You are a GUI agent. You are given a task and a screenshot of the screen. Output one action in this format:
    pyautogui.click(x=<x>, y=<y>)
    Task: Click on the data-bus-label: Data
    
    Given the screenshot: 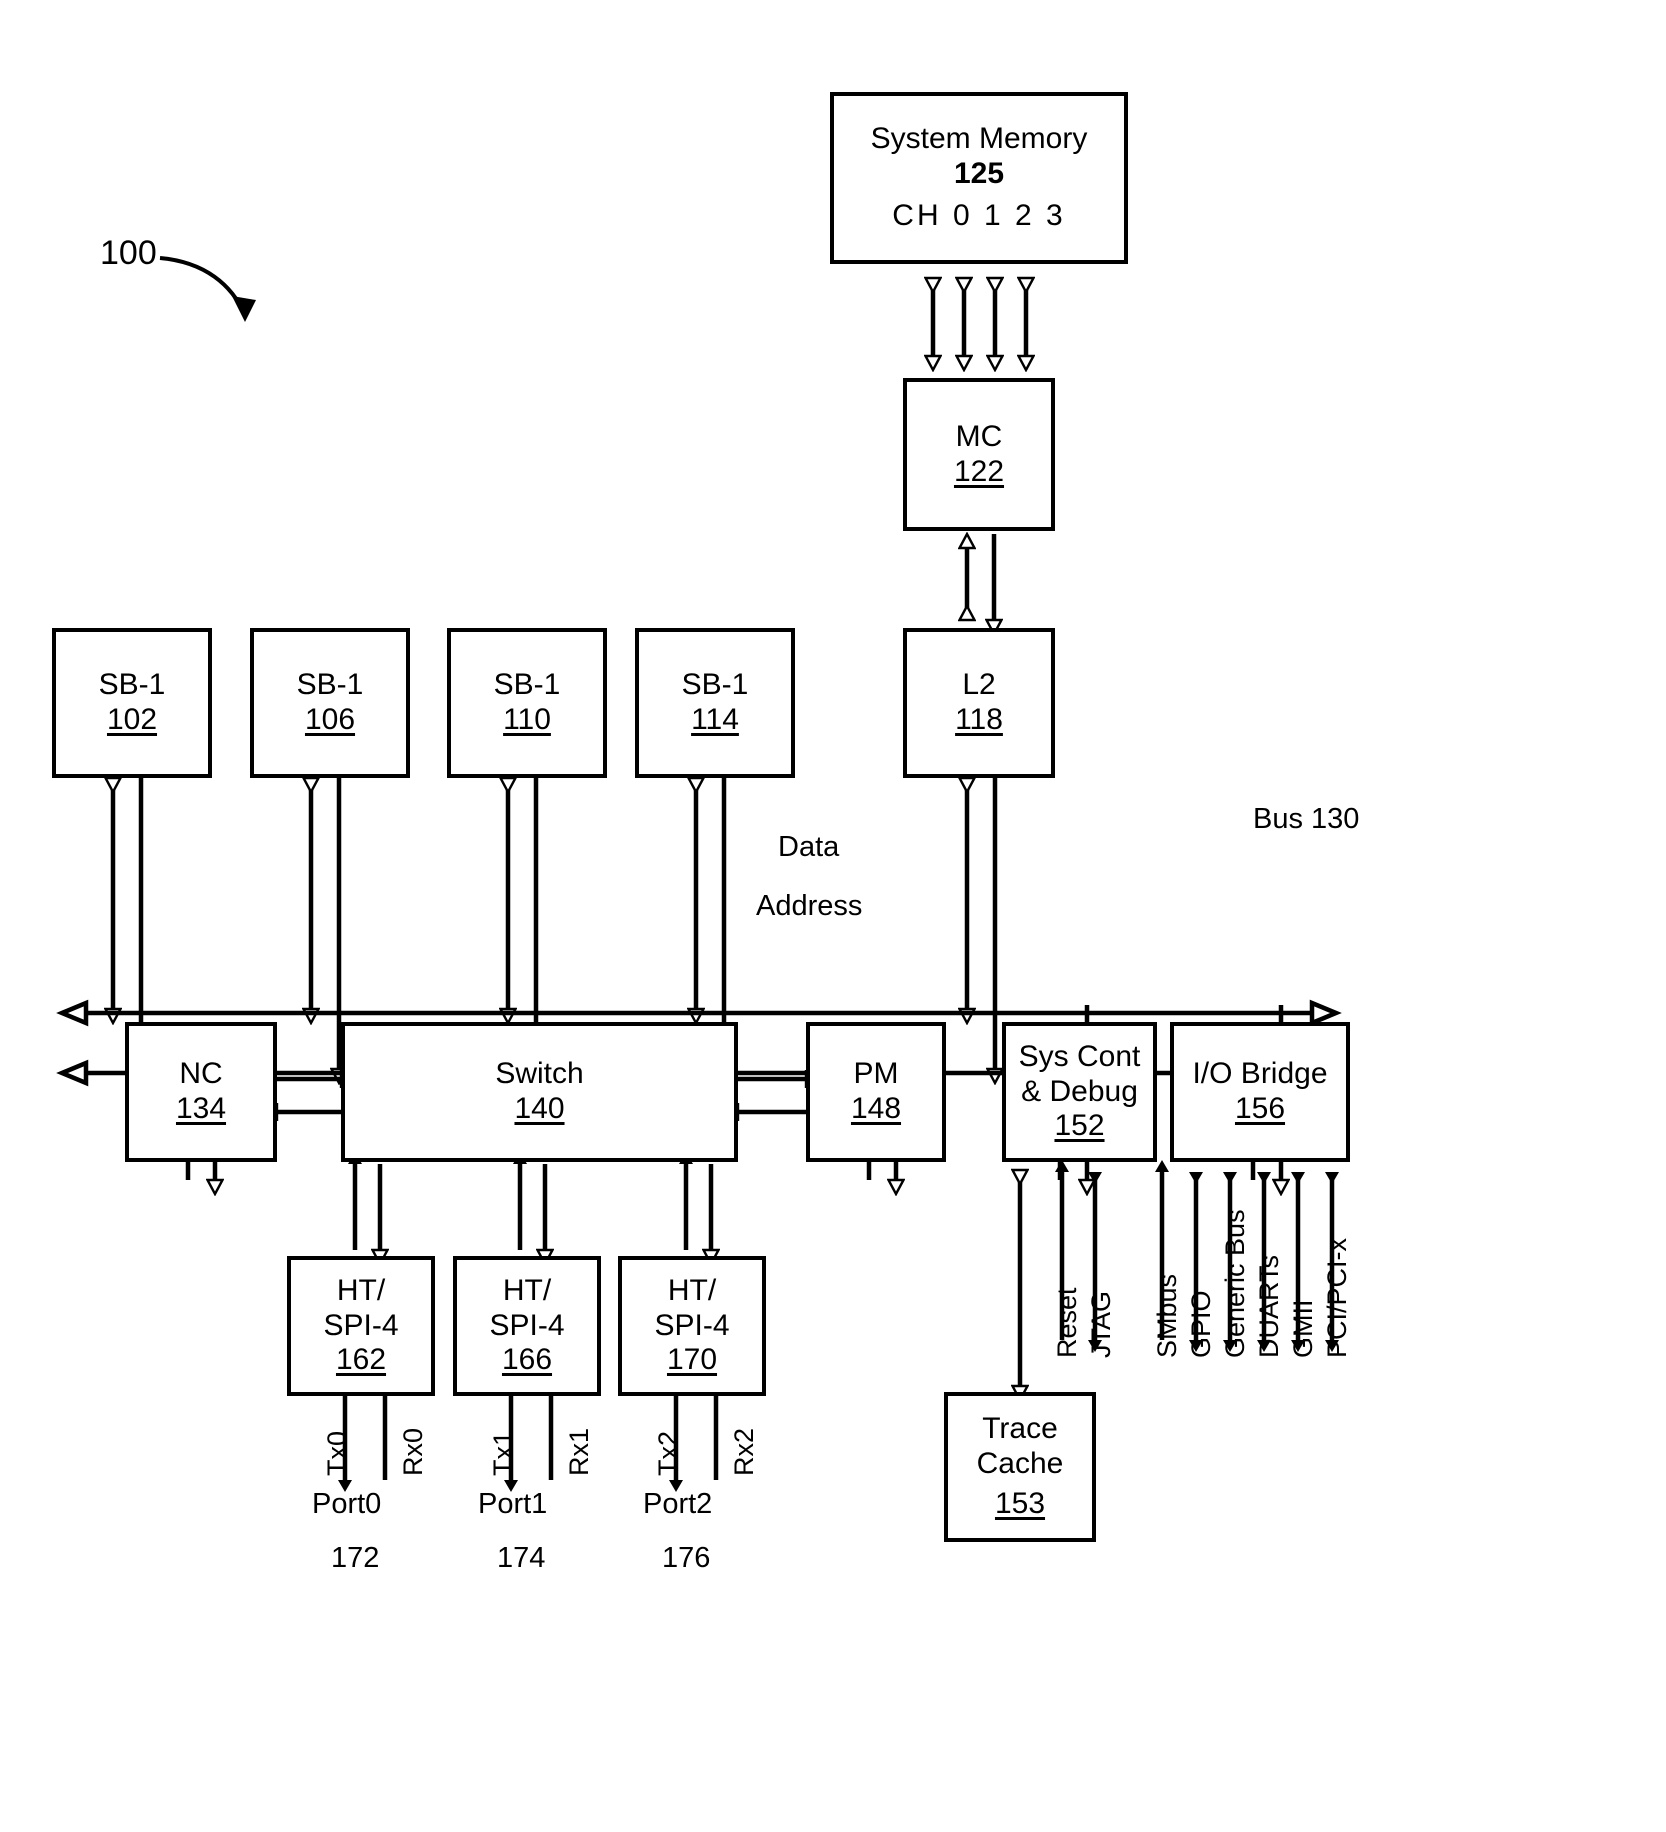 What is the action you would take?
    pyautogui.click(x=809, y=847)
    